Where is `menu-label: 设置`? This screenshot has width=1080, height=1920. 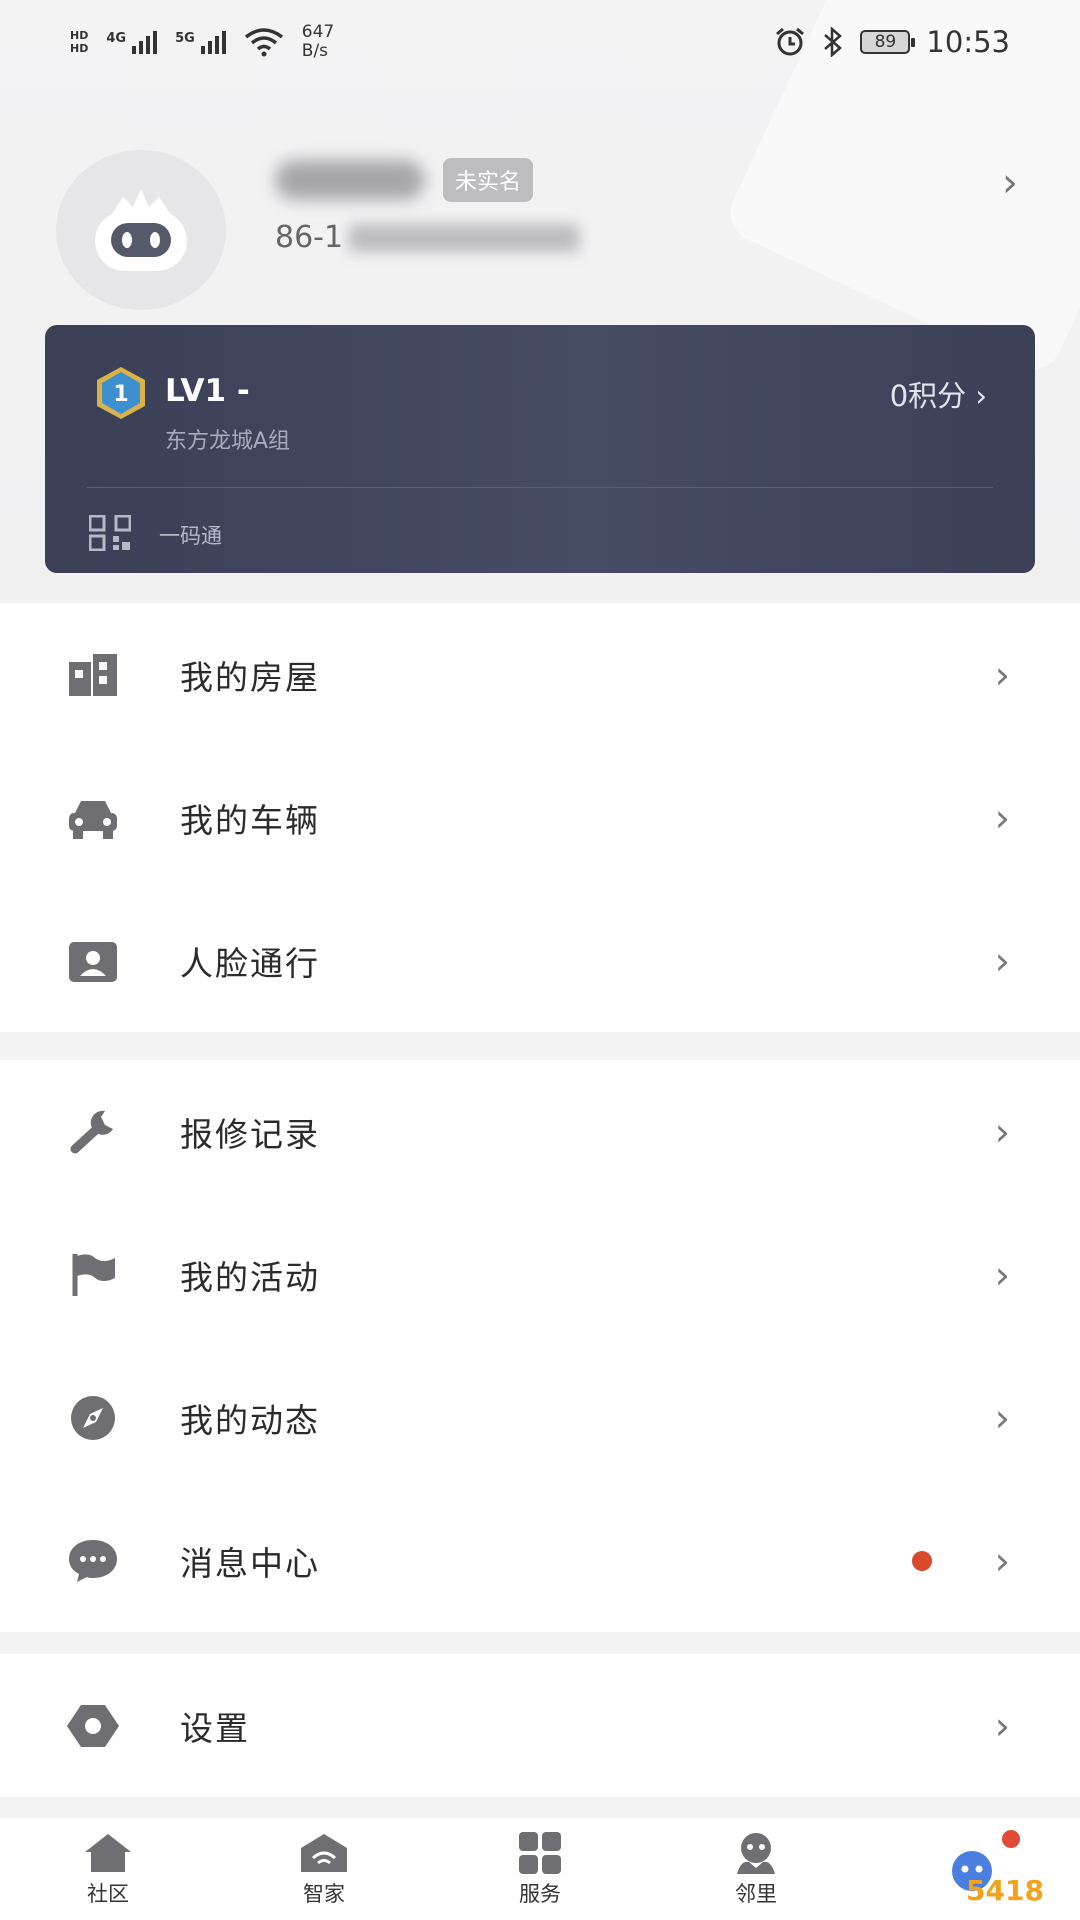
menu-label: 设置 is located at coordinates (215, 1728).